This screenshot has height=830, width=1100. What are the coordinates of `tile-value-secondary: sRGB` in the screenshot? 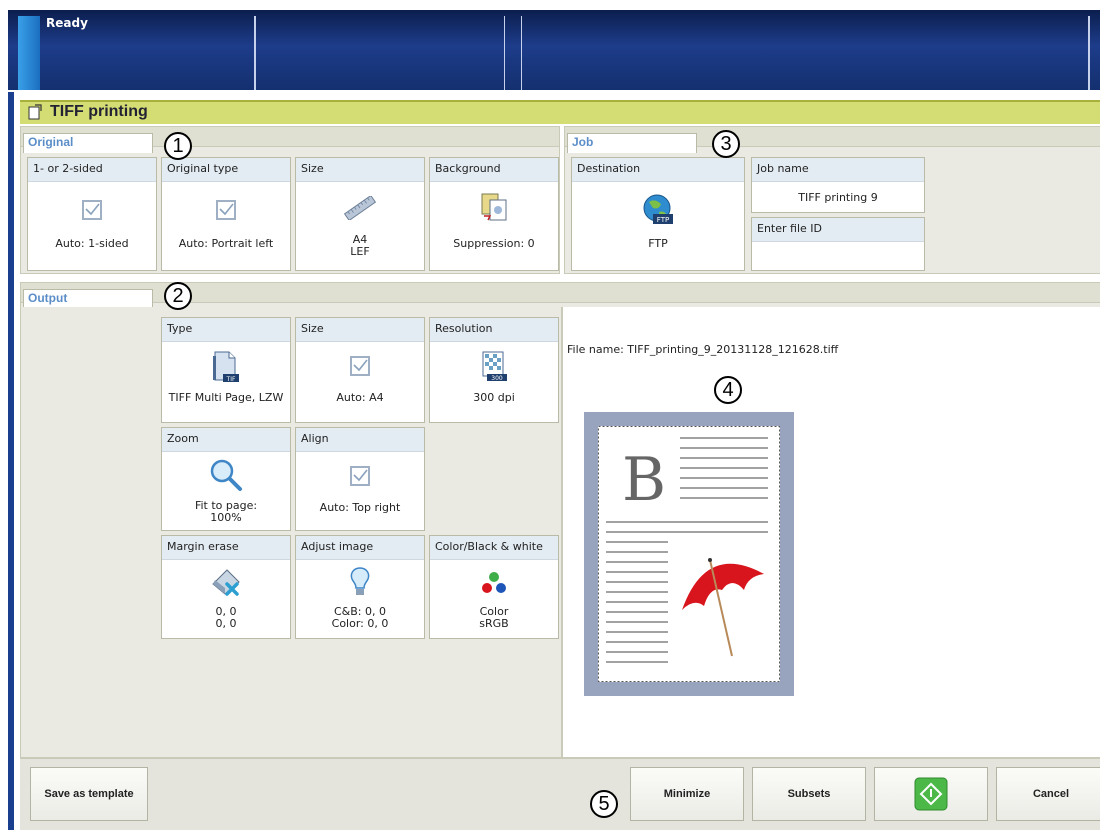 It's located at (494, 623).